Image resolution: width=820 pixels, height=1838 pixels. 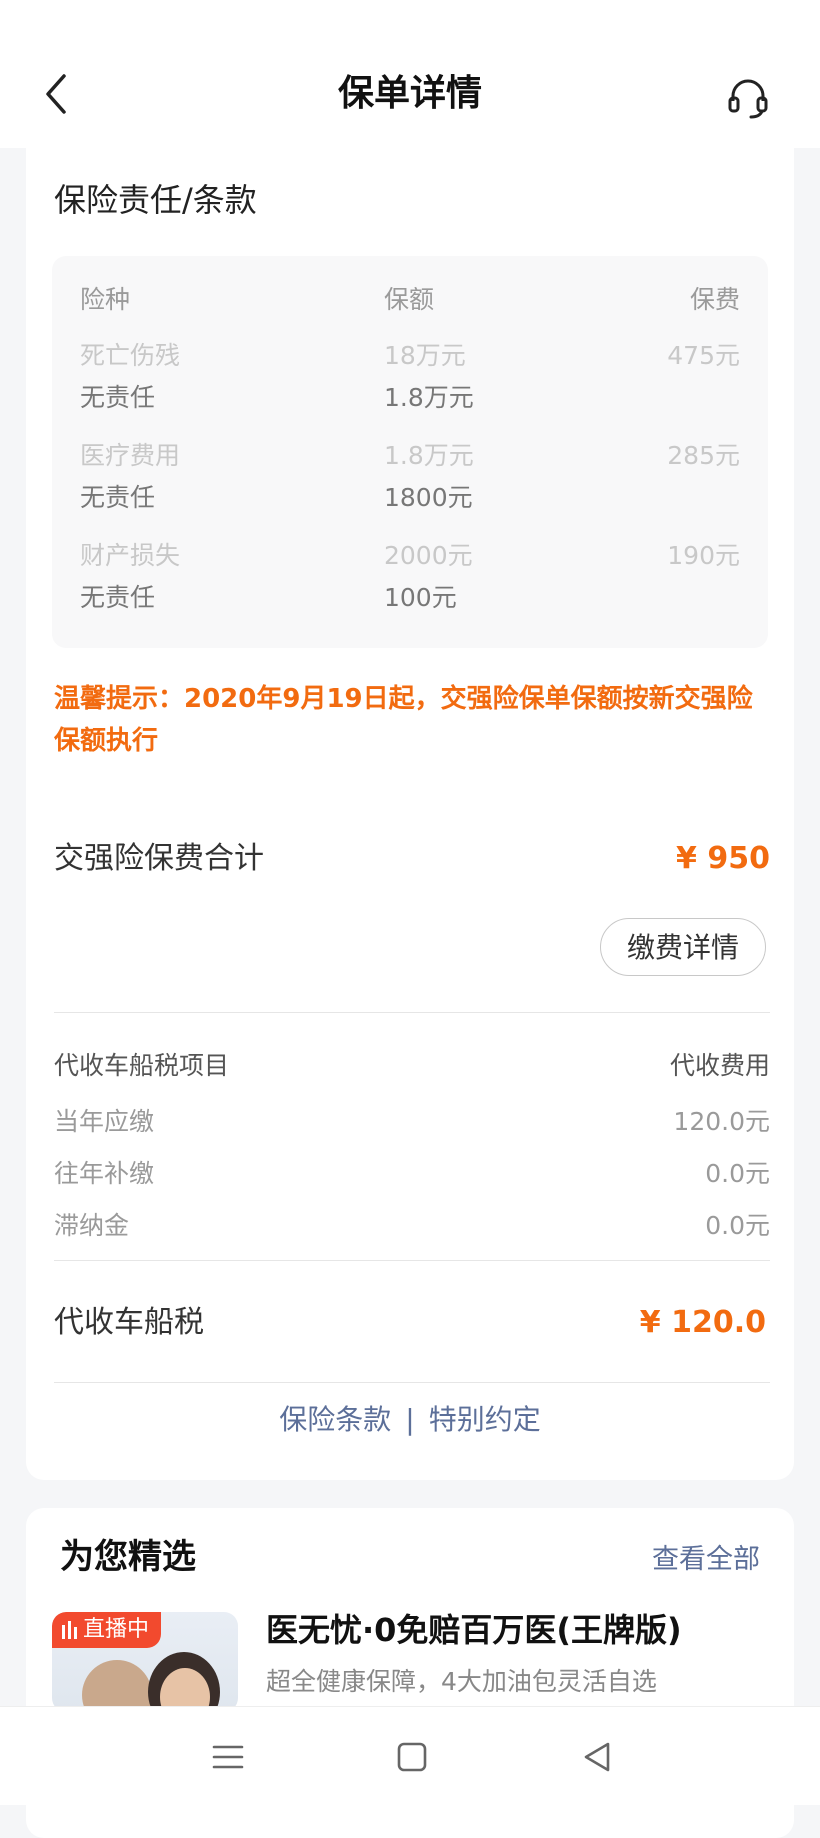 I want to click on live-badge-label: 直播中, so click(x=116, y=1629).